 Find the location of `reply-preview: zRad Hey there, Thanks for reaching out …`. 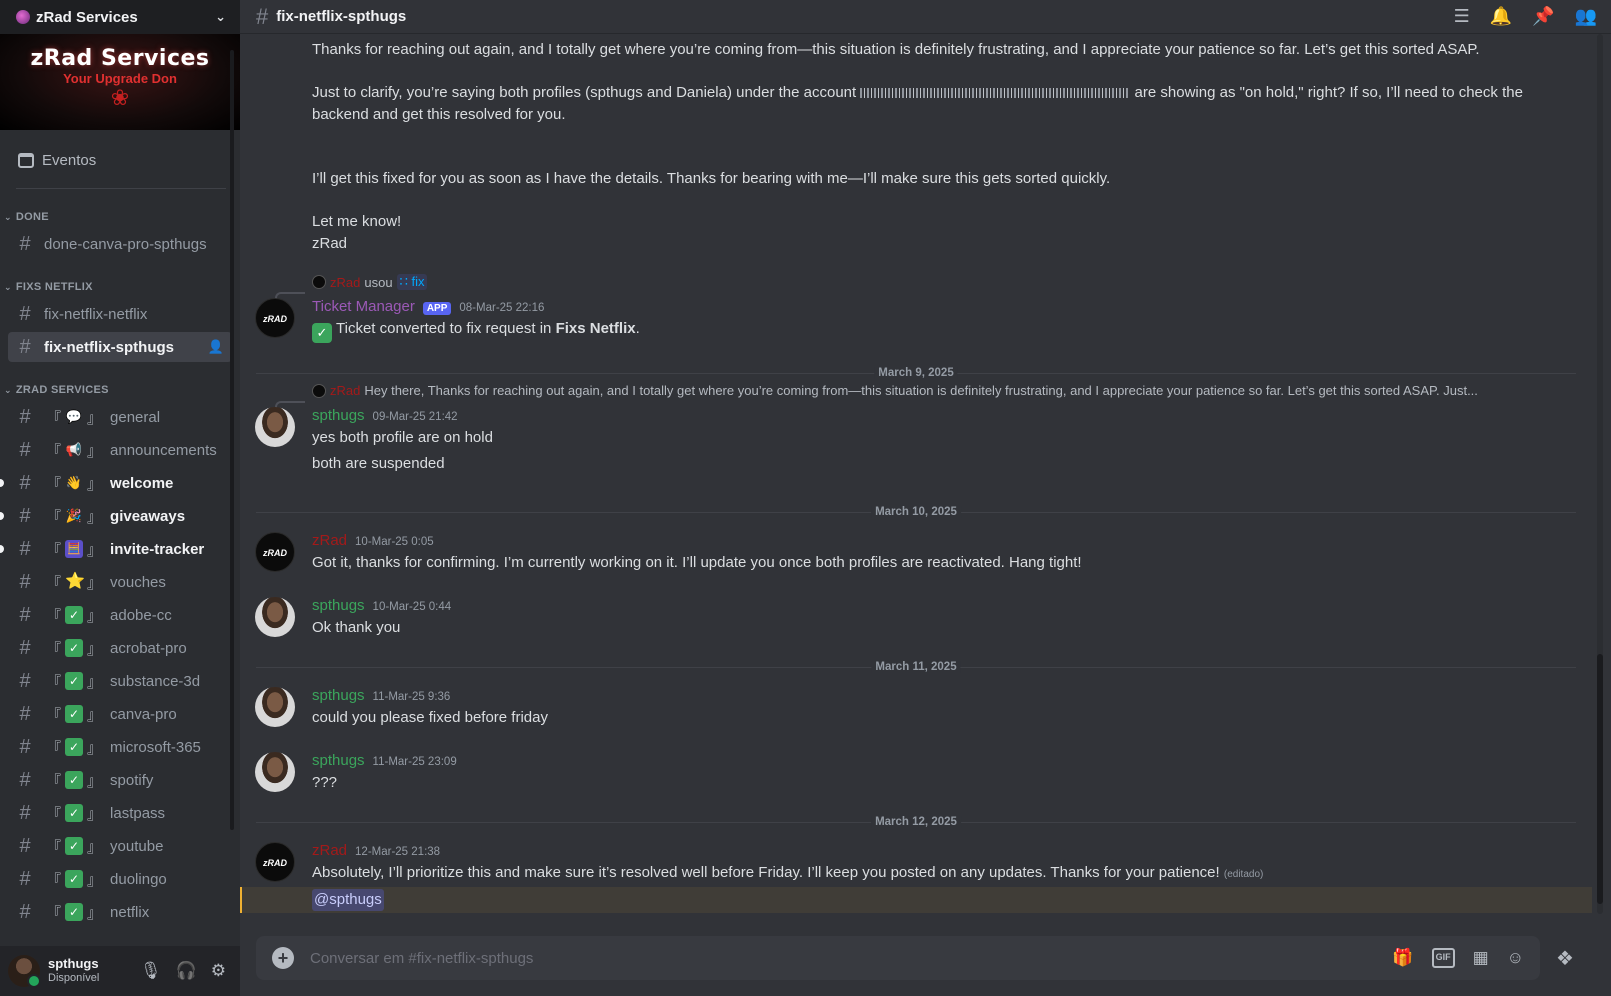

reply-preview: zRad Hey there, Thanks for reaching out … is located at coordinates (895, 390).